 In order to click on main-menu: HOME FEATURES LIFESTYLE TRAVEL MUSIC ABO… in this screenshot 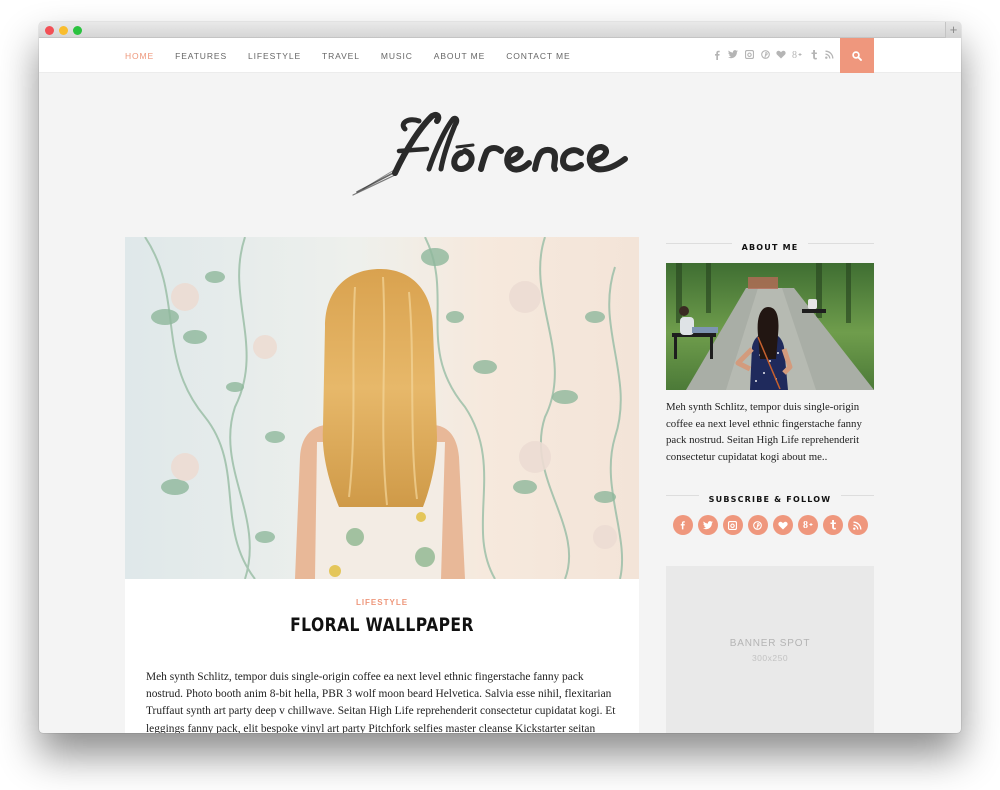, I will do `click(358, 55)`.